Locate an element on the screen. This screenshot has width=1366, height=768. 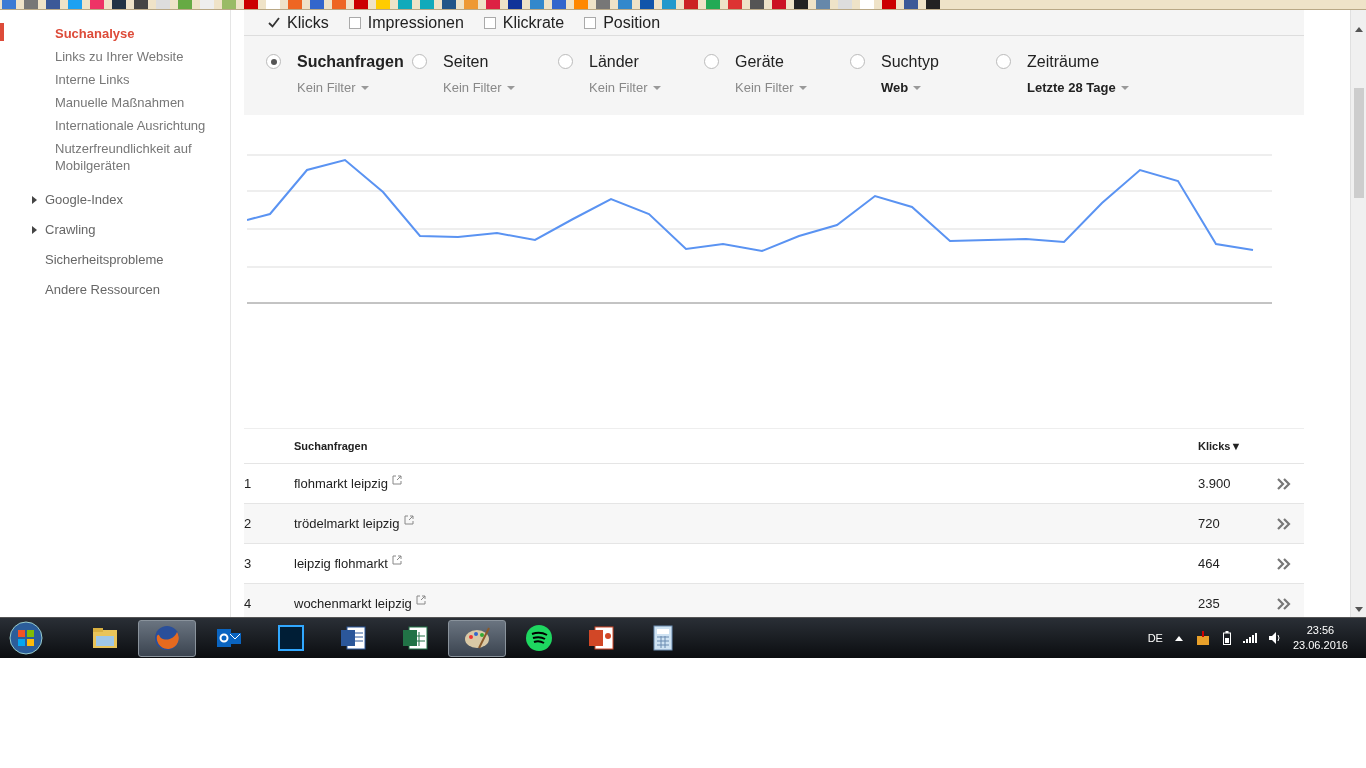
query-link: wochenmarkt leipzig is located at coordinates (353, 603).